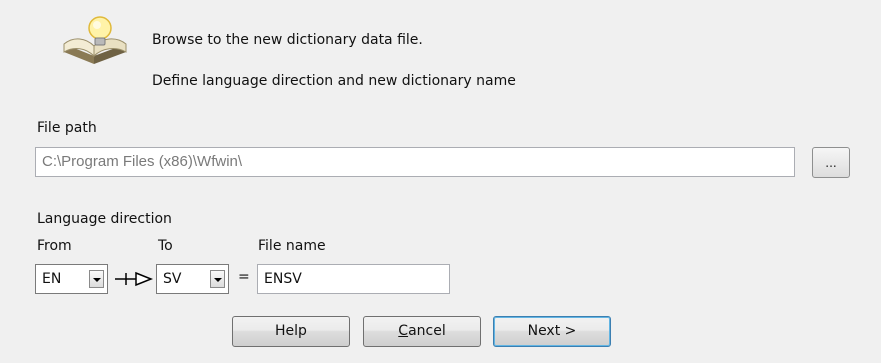 This screenshot has height=363, width=881. What do you see at coordinates (292, 246) in the screenshot?
I see `file-name-label: File name` at bounding box center [292, 246].